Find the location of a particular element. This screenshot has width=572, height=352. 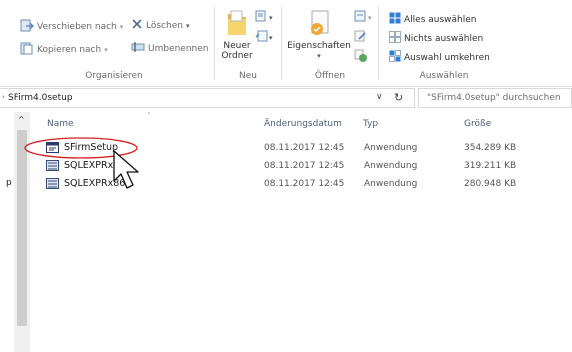

rename-icon is located at coordinates (138, 48).